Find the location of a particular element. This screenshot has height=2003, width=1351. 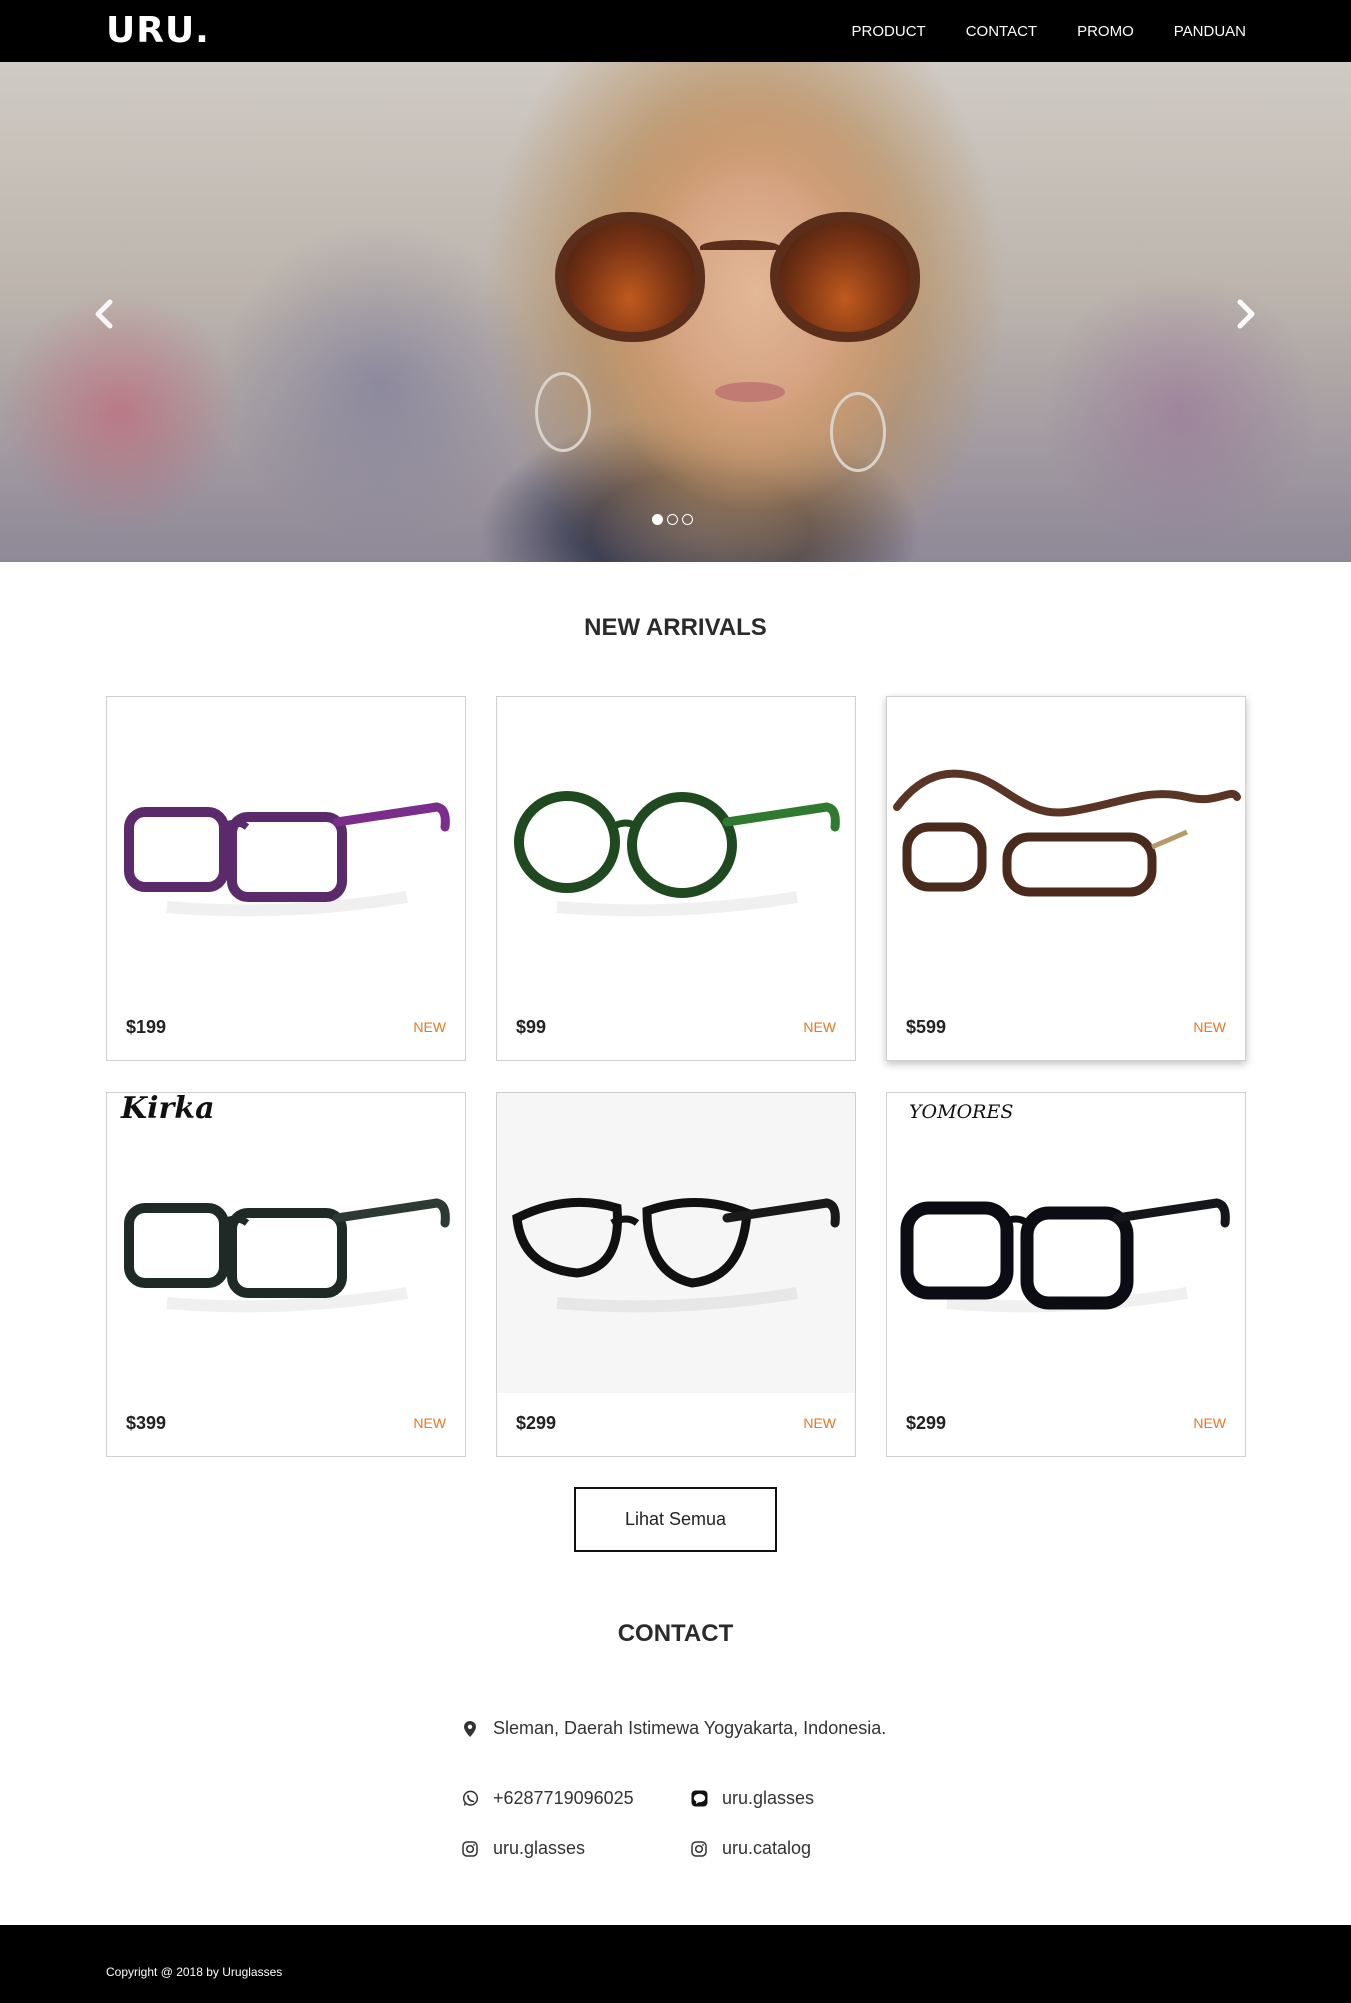

product-card: Kirka $399 NEW is located at coordinates (286, 1274).